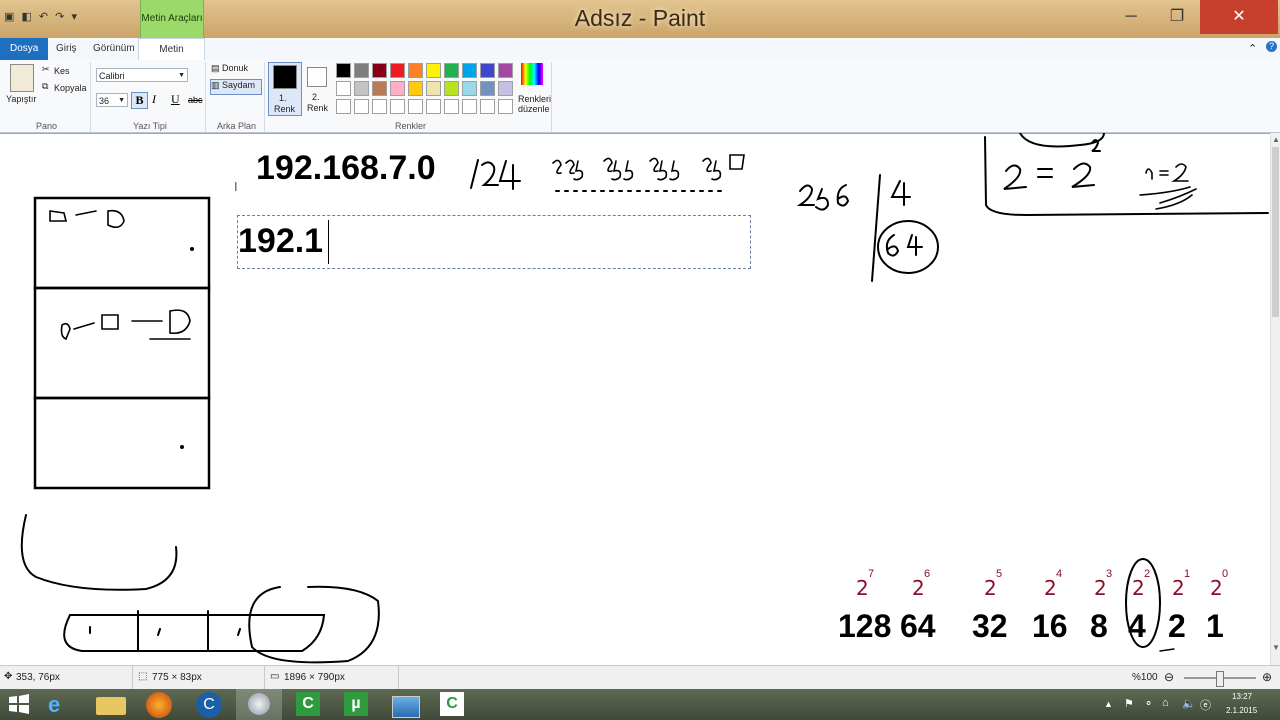 The width and height of the screenshot is (1280, 720). I want to click on tab-home: Giriş, so click(66, 49).